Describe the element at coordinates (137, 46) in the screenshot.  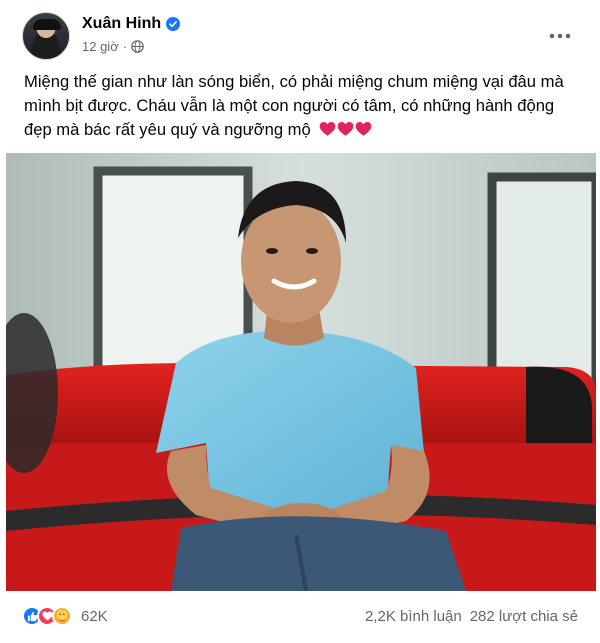
I see `globe-icon` at that location.